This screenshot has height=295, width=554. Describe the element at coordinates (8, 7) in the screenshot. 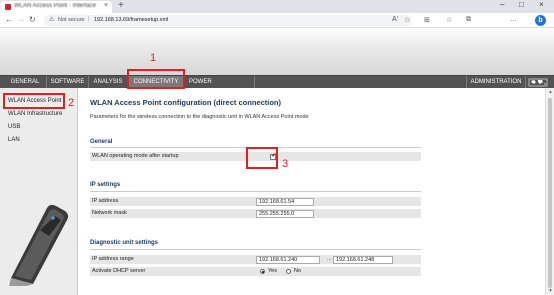

I see `favicon-icon` at that location.